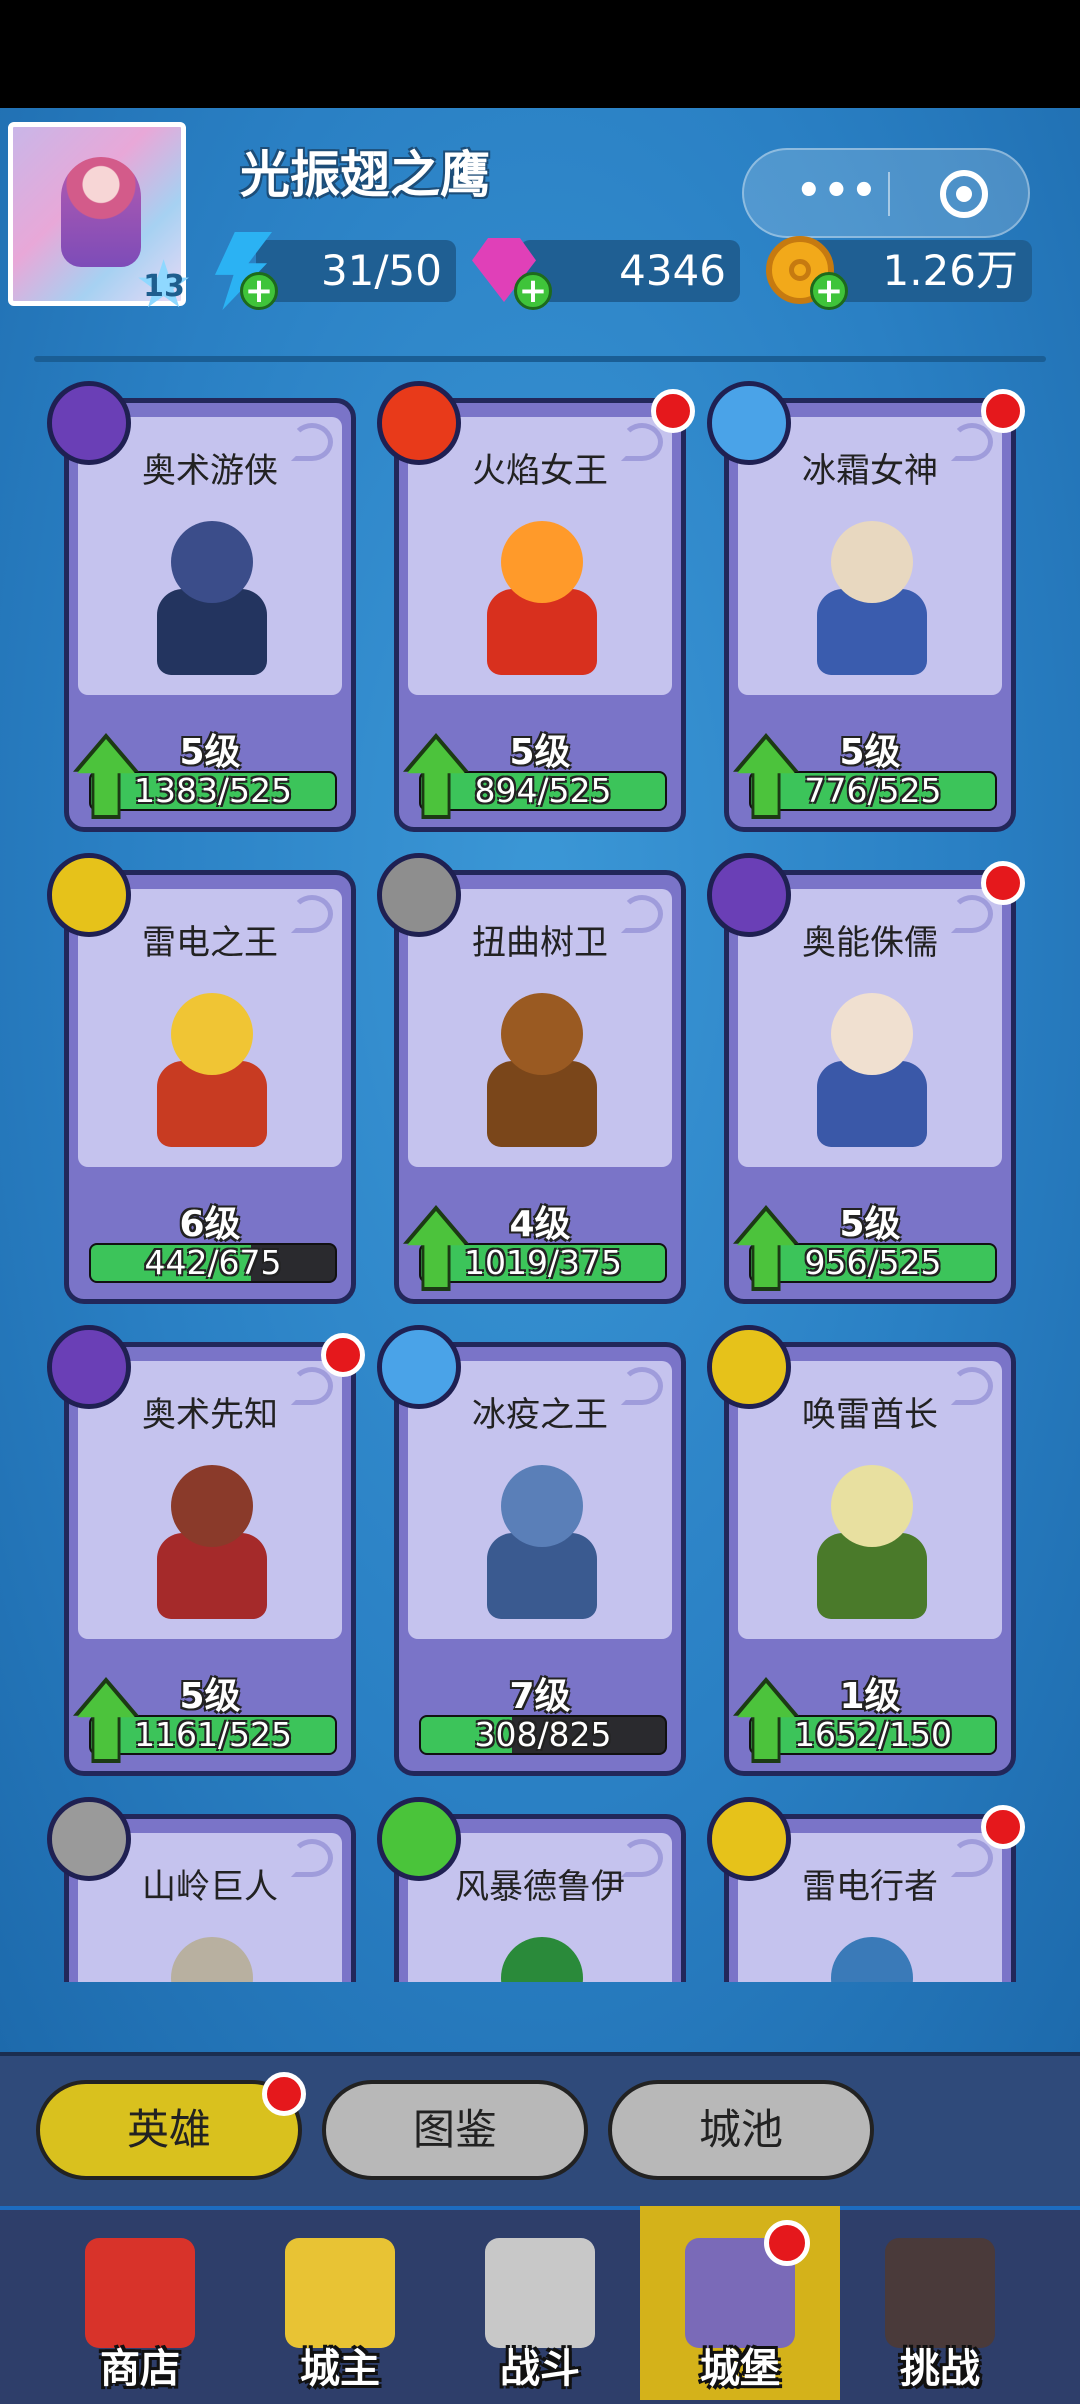  What do you see at coordinates (886, 193) in the screenshot?
I see `miniprogram-capsule: •••` at bounding box center [886, 193].